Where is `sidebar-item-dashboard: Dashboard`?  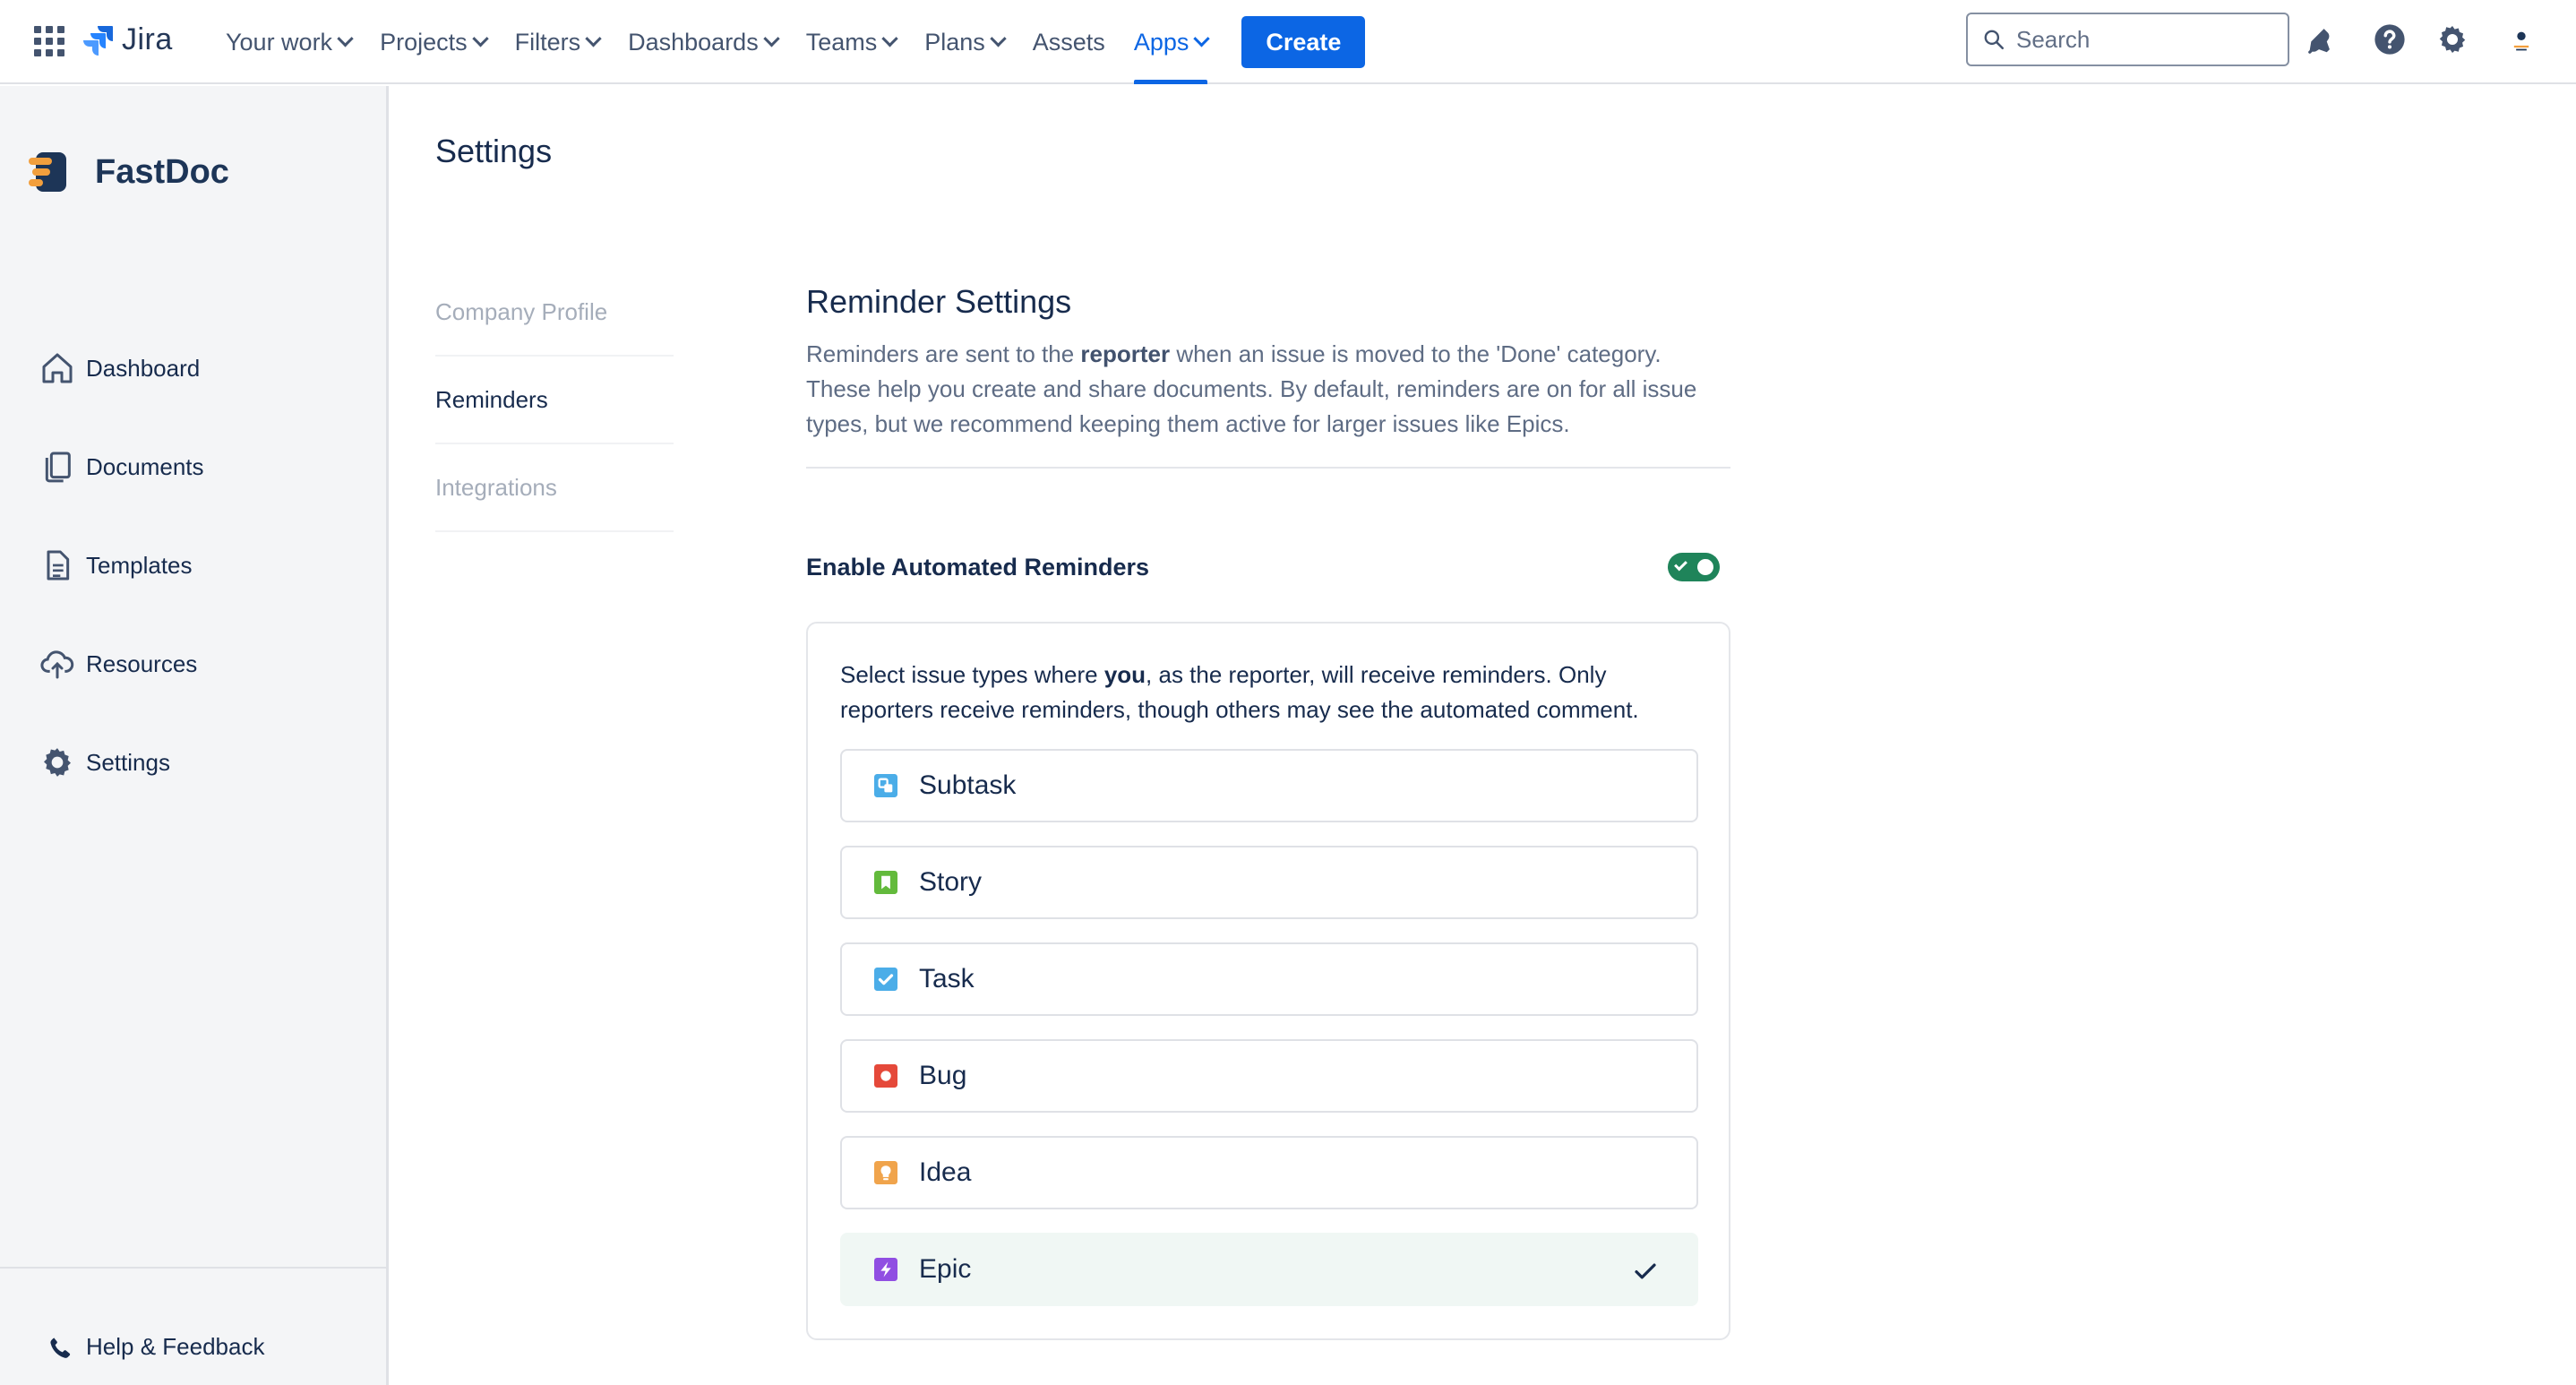 sidebar-item-dashboard: Dashboard is located at coordinates (121, 368).